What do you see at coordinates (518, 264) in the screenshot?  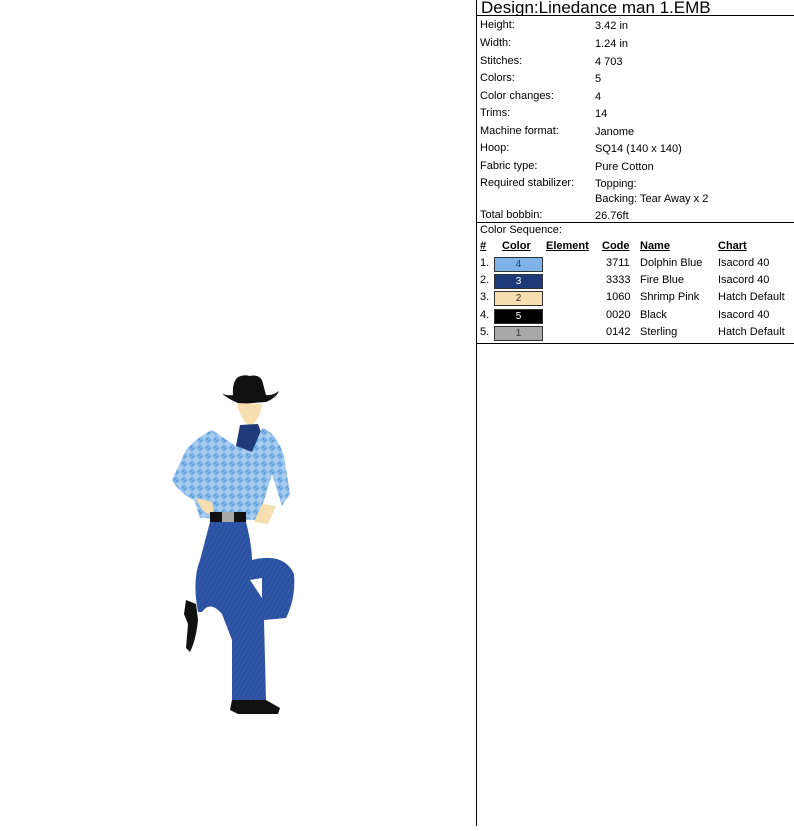 I see `color-swatch: 4` at bounding box center [518, 264].